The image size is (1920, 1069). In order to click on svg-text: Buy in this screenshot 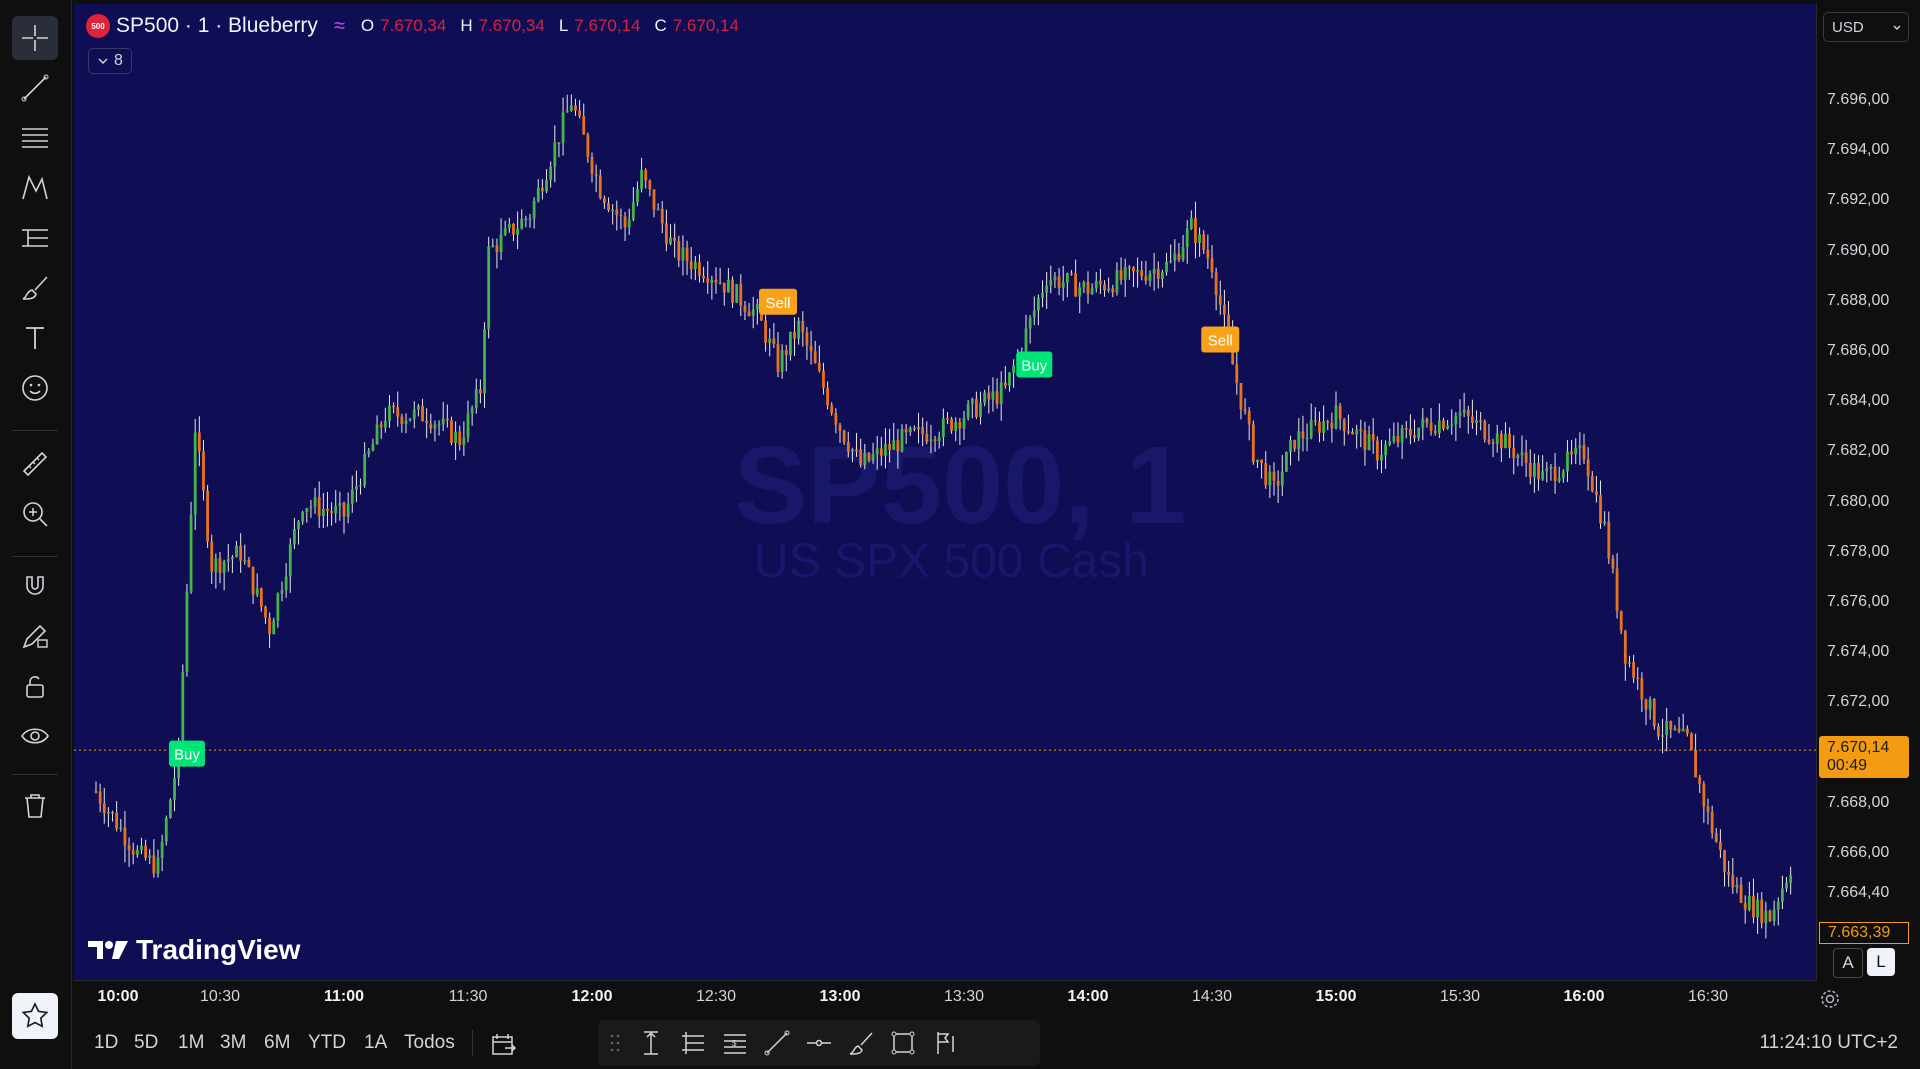, I will do `click(1034, 366)`.